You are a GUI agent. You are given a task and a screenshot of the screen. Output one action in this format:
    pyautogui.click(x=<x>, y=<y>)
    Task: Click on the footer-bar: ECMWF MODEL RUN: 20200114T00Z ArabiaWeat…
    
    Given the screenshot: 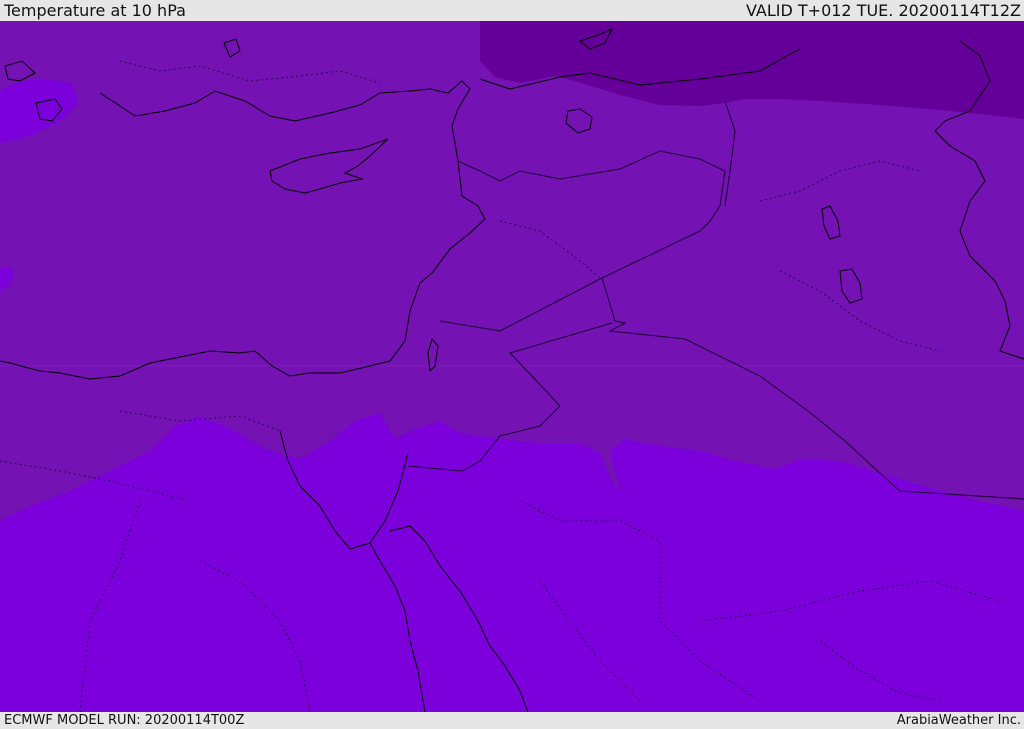 What is the action you would take?
    pyautogui.click(x=512, y=720)
    